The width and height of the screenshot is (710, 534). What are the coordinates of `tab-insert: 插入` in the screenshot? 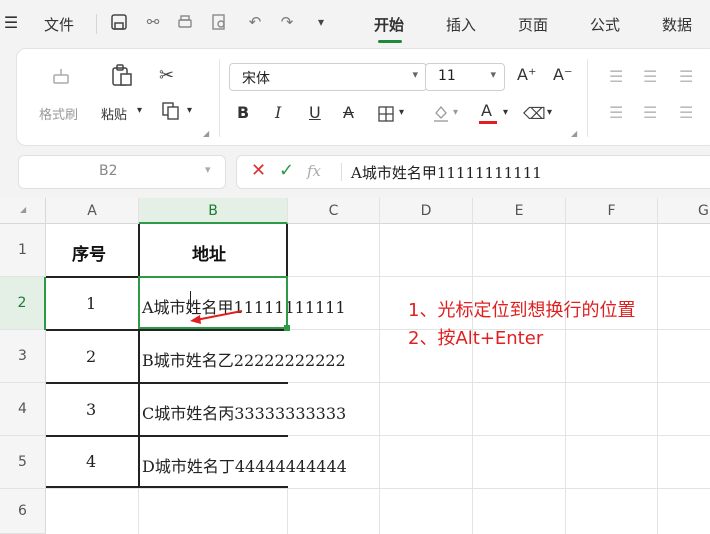 It's located at (461, 24).